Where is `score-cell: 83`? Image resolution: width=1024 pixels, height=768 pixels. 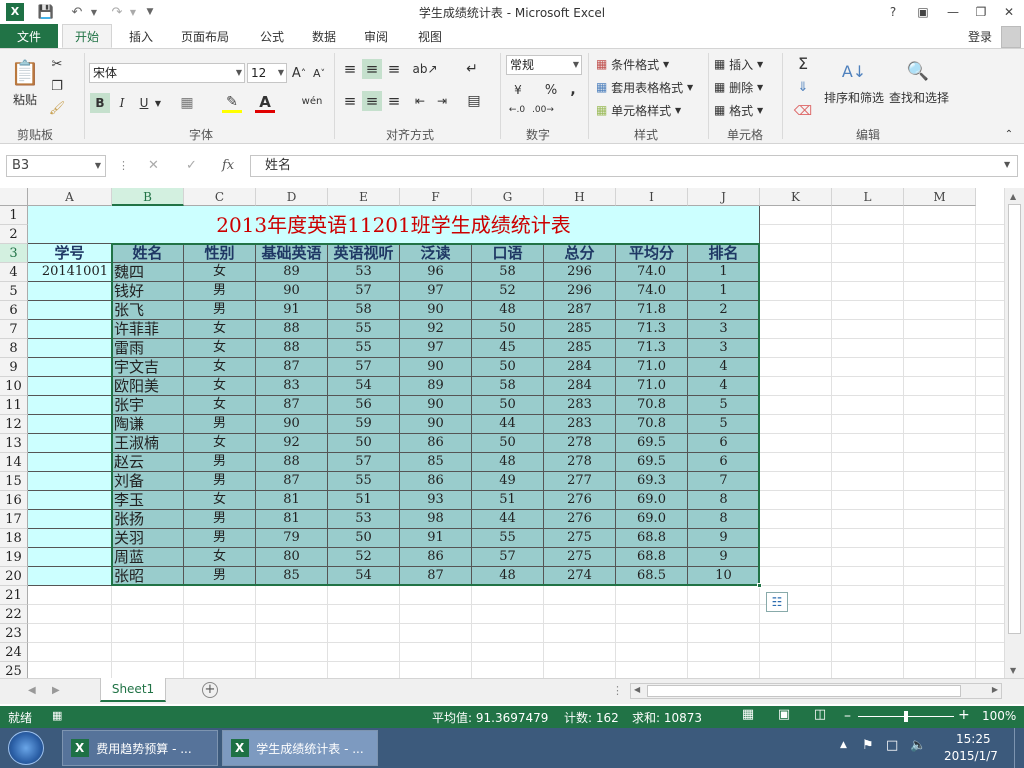
score-cell: 83 is located at coordinates (292, 386).